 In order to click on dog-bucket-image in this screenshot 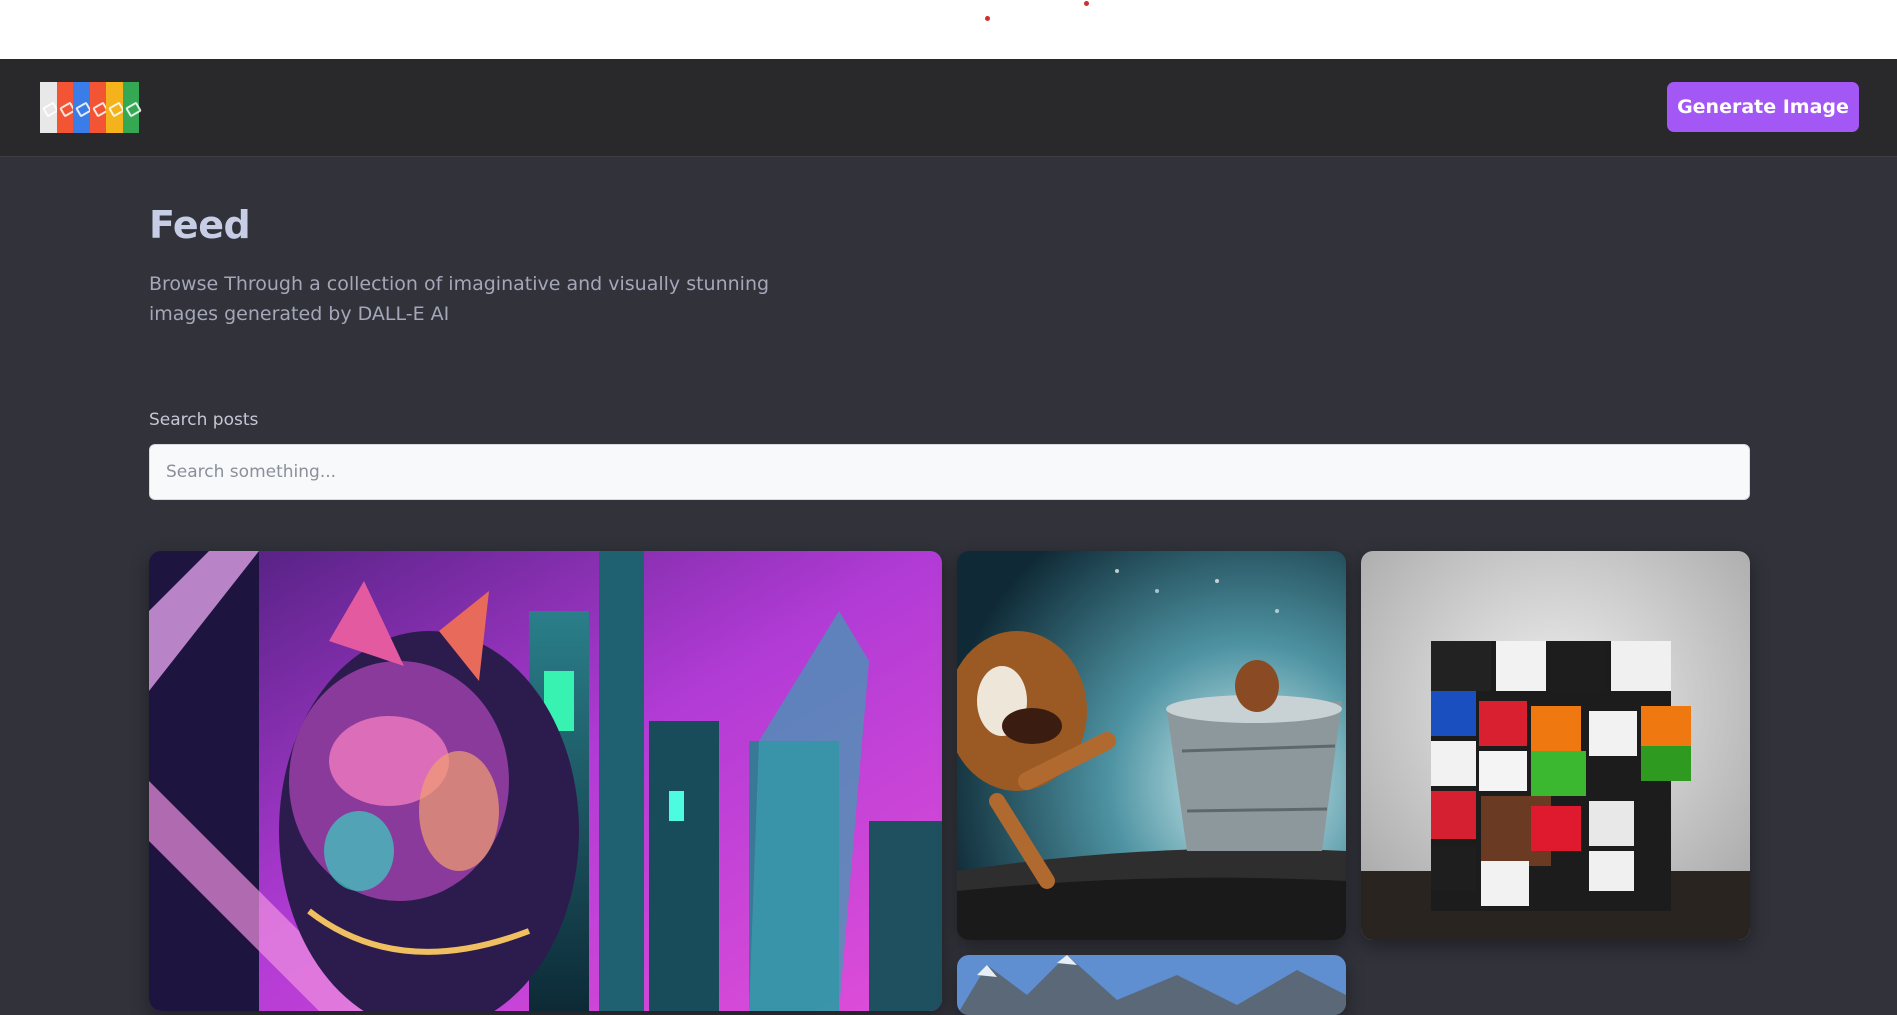, I will do `click(1151, 745)`.